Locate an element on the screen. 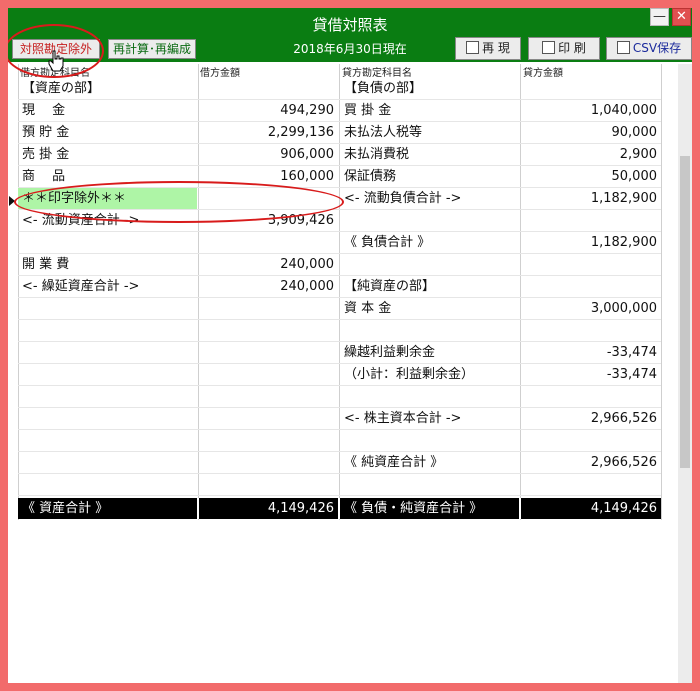 Image resolution: width=700 pixels, height=691 pixels. table-row: 資 本 金 3,000,000 is located at coordinates (339, 309).